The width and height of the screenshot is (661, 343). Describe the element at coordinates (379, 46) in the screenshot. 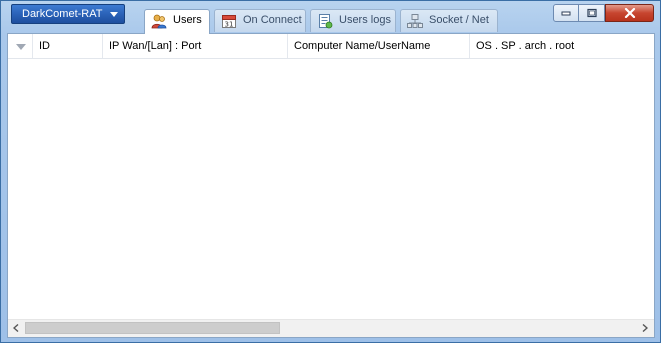

I see `column-header-computer-user: Computer Name/UserName` at that location.